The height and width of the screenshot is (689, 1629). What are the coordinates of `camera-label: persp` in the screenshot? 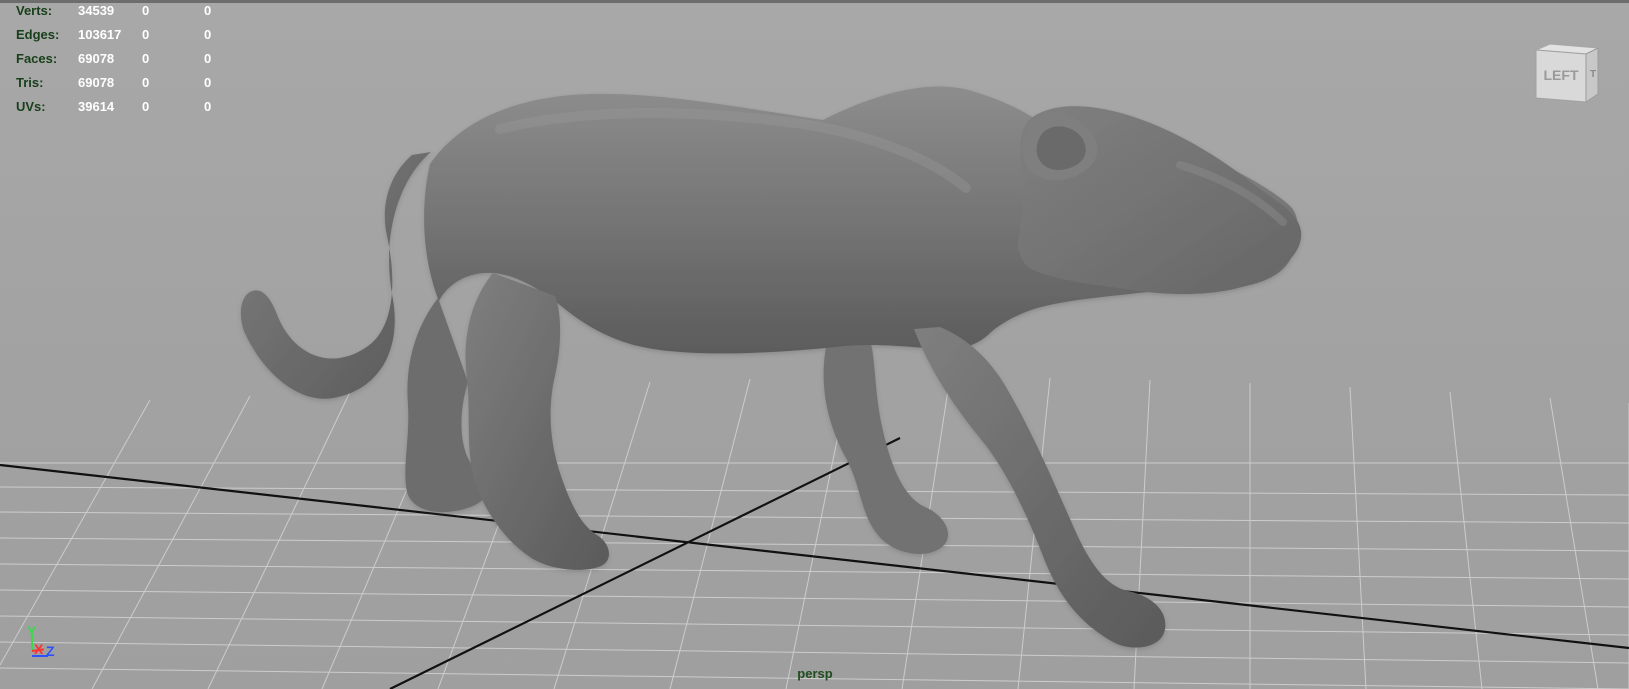 It's located at (815, 673).